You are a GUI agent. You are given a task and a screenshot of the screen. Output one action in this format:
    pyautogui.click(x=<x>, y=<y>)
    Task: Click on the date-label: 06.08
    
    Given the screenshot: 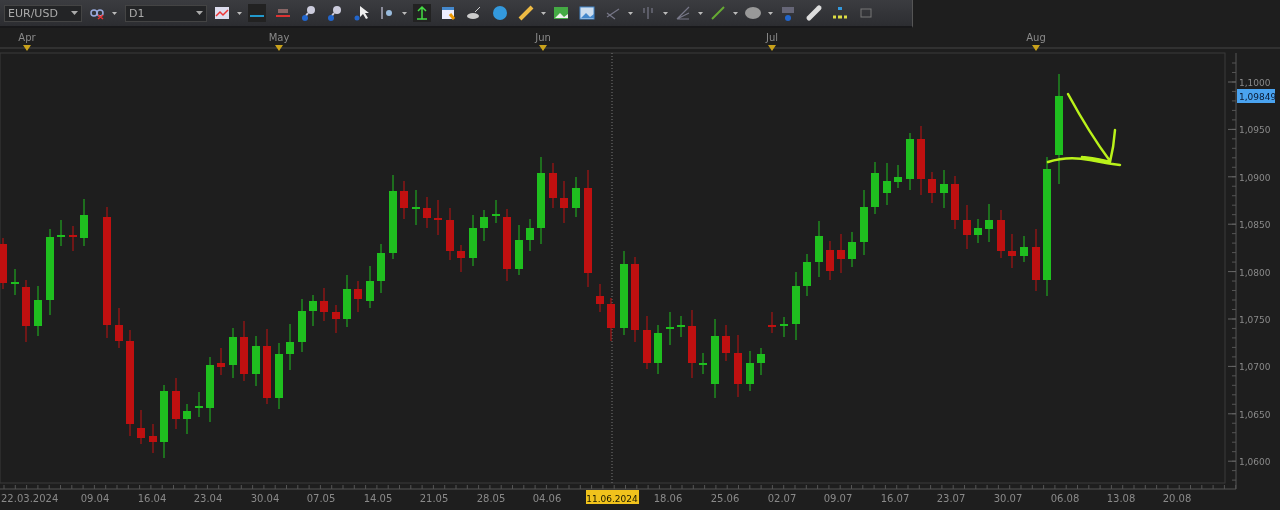 What is the action you would take?
    pyautogui.click(x=1065, y=498)
    